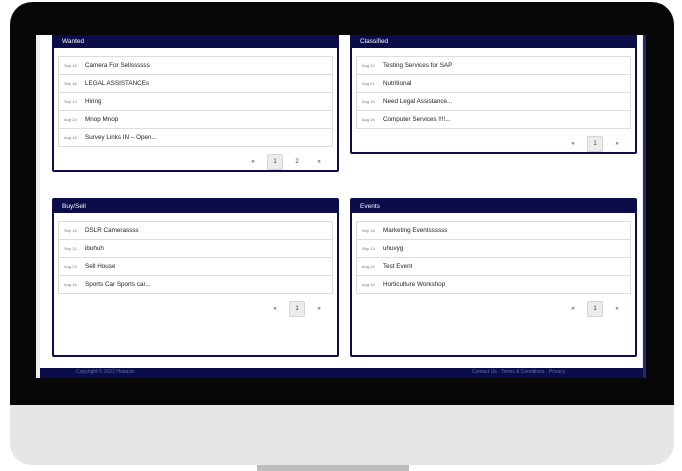 This screenshot has width=682, height=471. What do you see at coordinates (493, 206) in the screenshot?
I see `panel-title: Events` at bounding box center [493, 206].